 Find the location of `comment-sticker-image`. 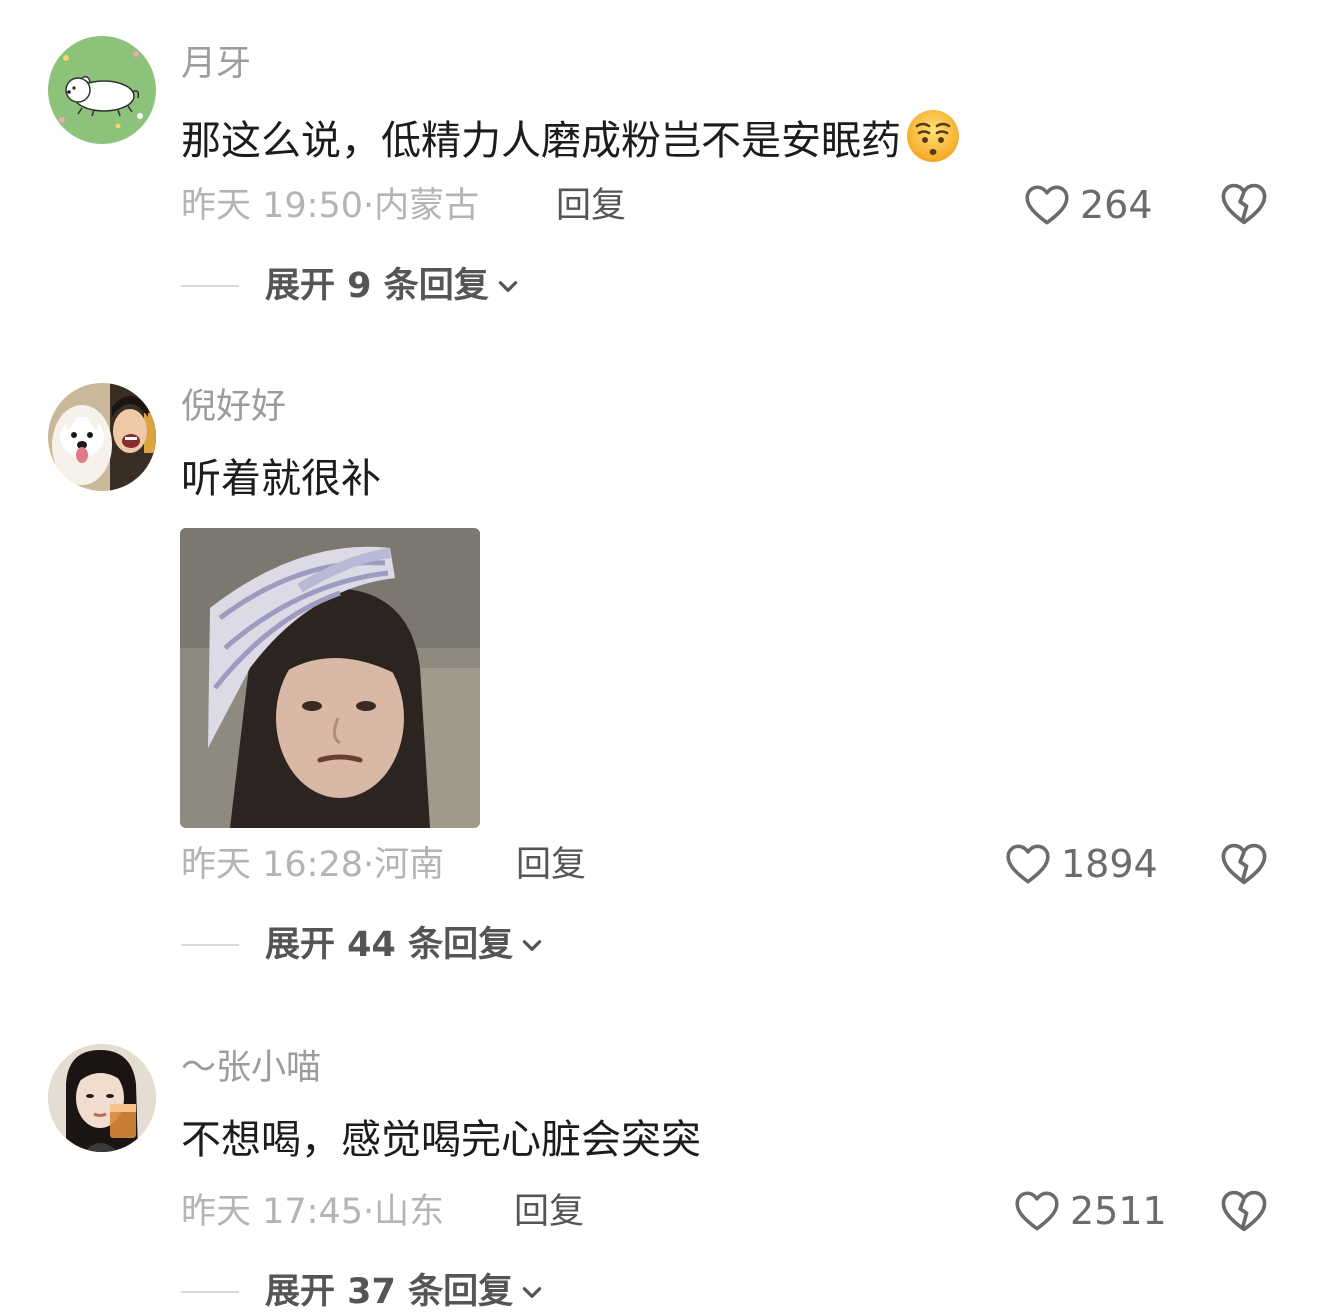

comment-sticker-image is located at coordinates (330, 678).